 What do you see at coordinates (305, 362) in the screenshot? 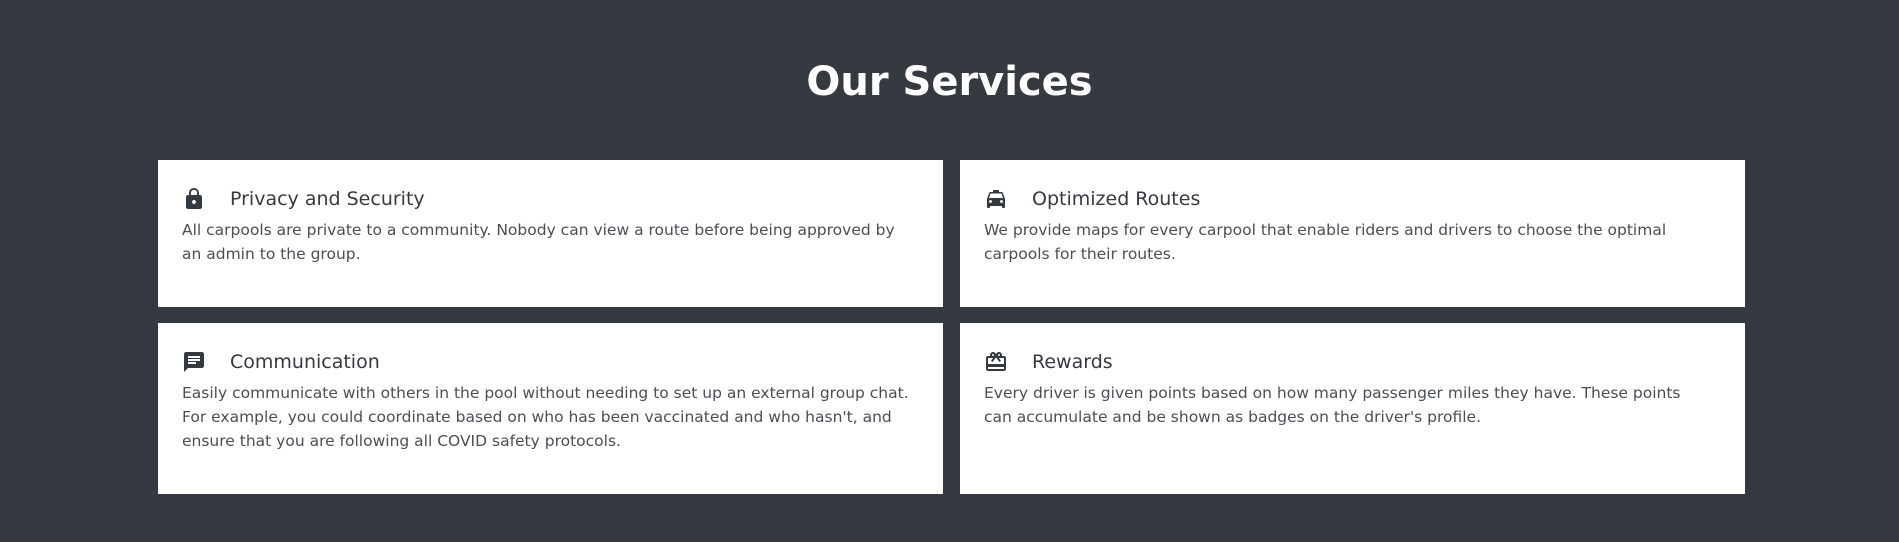
I see `card-title: Communication` at bounding box center [305, 362].